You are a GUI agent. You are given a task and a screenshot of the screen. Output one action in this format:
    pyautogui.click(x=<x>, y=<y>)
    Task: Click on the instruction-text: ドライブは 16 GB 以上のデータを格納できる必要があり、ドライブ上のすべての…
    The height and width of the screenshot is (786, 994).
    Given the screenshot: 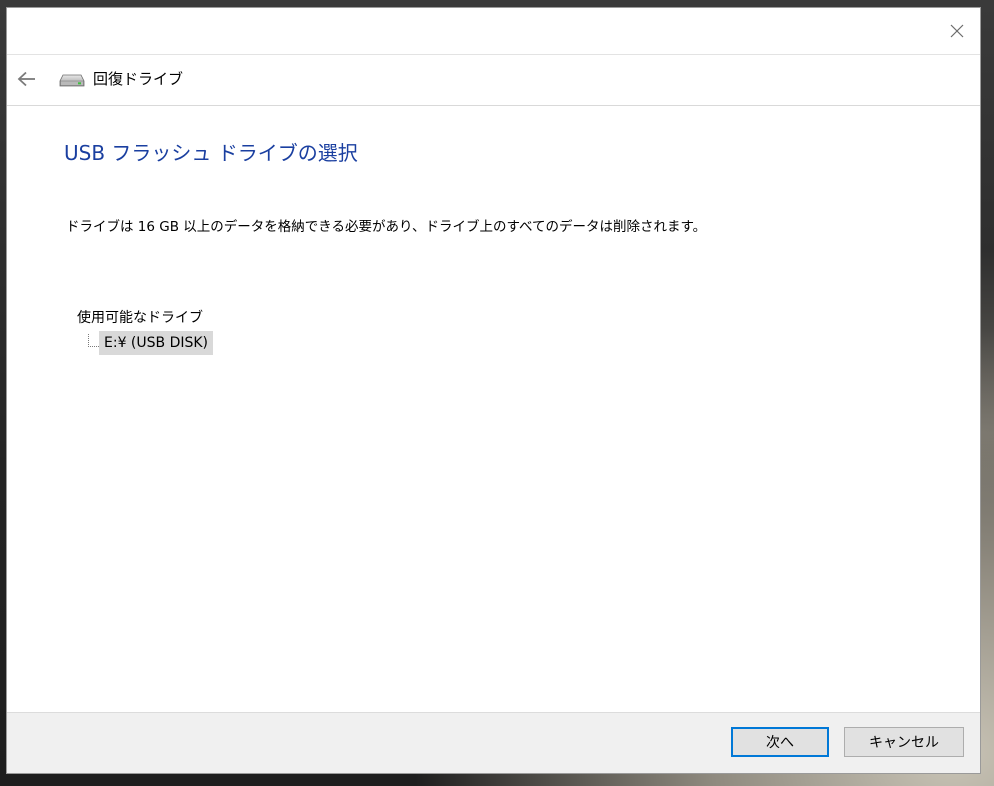 What is the action you would take?
    pyautogui.click(x=386, y=227)
    